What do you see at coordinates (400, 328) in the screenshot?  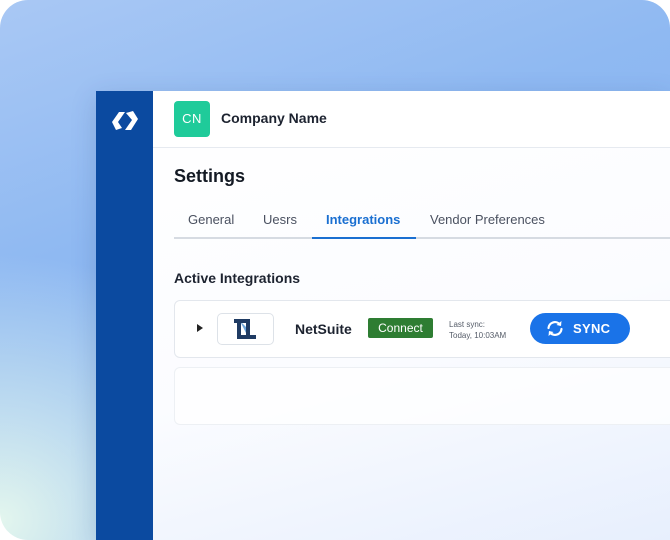 I see `status-badge: Connect` at bounding box center [400, 328].